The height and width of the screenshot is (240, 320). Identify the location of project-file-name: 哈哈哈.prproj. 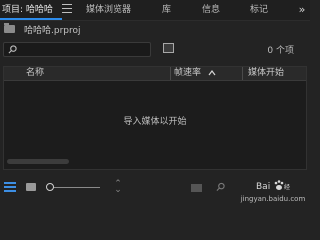
(52, 31).